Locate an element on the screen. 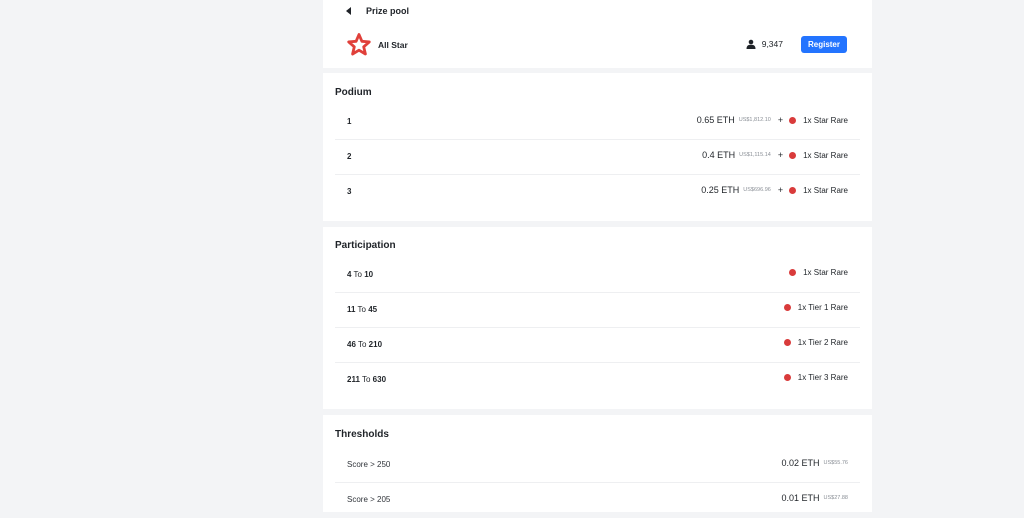 The height and width of the screenshot is (518, 1024). participation-title: Participation is located at coordinates (365, 245).